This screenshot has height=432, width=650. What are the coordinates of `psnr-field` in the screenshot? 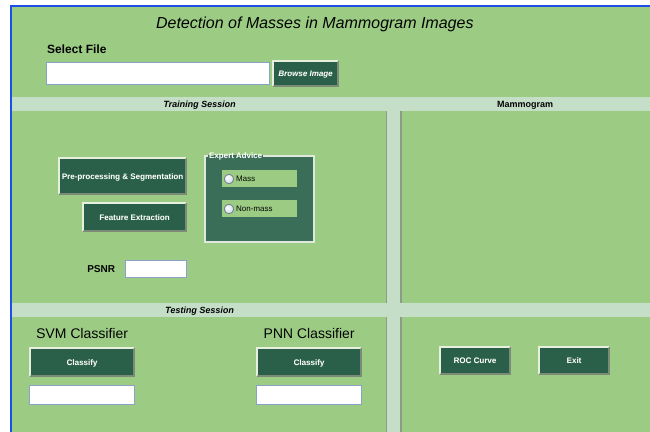 It's located at (156, 269).